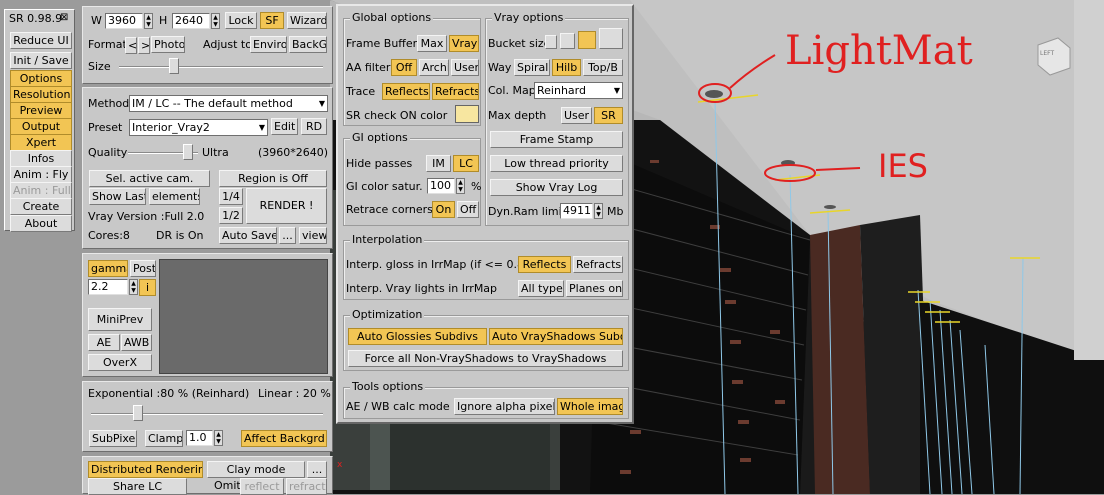 The width and height of the screenshot is (1104, 495). I want to click on sf-button: SF, so click(272, 20).